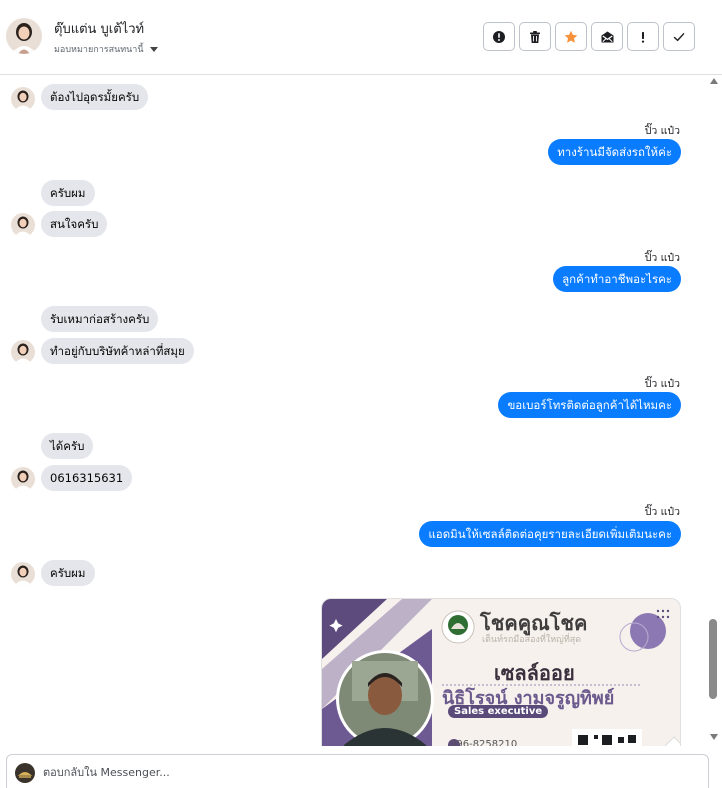 This screenshot has height=788, width=722. I want to click on envelope-icon, so click(607, 36).